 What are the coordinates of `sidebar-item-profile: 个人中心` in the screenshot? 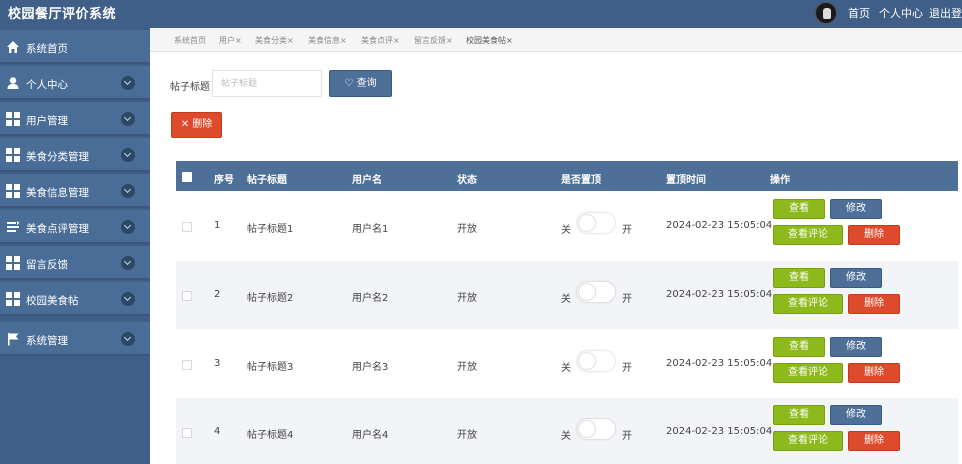 It's located at (75, 83).